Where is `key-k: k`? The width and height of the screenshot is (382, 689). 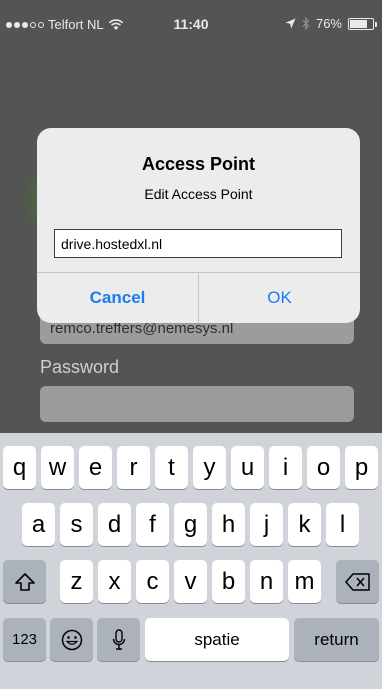 key-k: k is located at coordinates (304, 524).